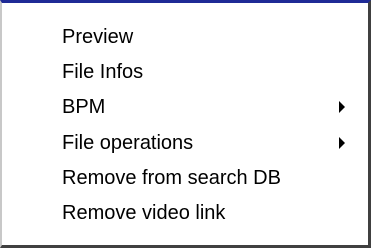 The width and height of the screenshot is (372, 248). What do you see at coordinates (84, 107) in the screenshot?
I see `menu-item-label: BPM` at bounding box center [84, 107].